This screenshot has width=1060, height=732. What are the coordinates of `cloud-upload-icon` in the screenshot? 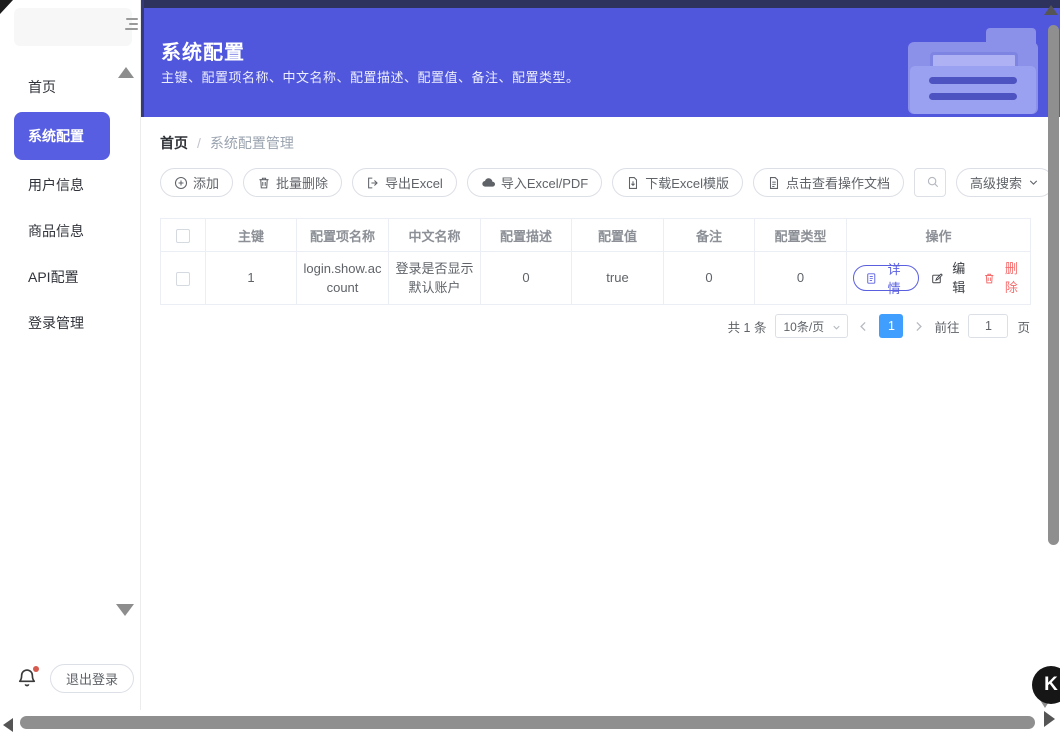 It's located at (488, 182).